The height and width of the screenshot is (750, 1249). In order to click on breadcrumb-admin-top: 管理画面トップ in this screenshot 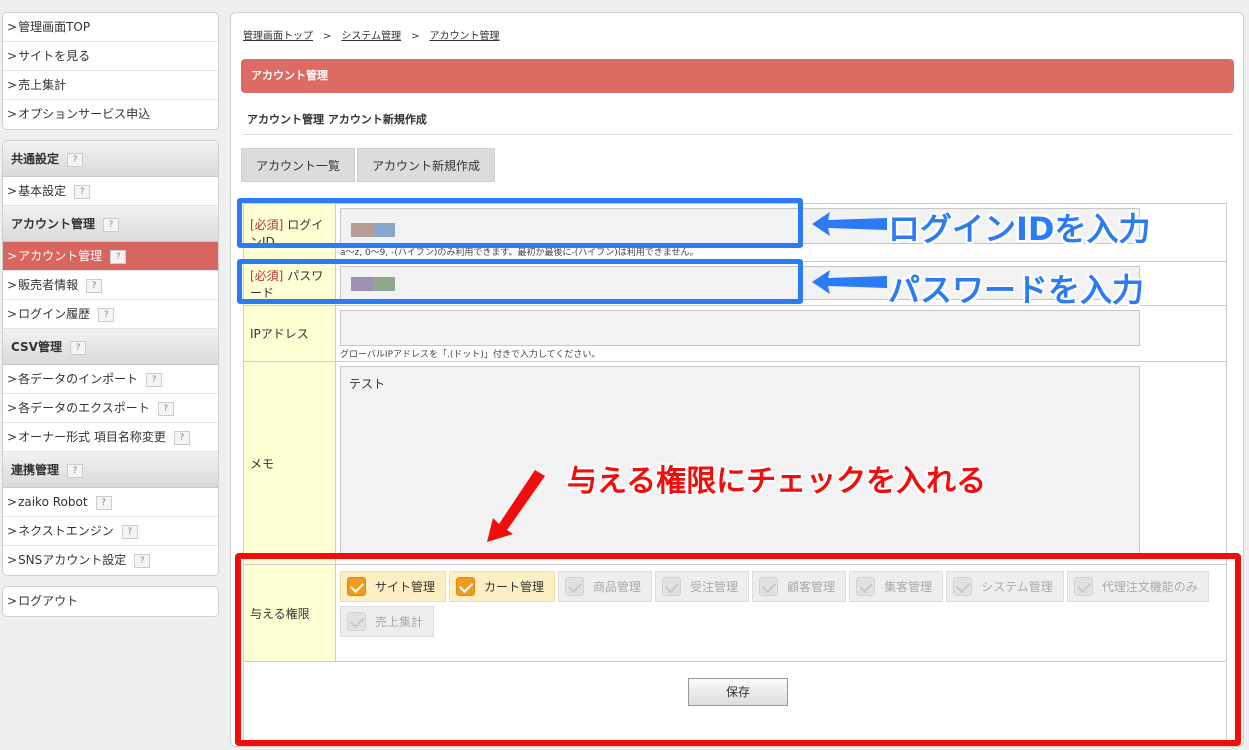, I will do `click(278, 36)`.